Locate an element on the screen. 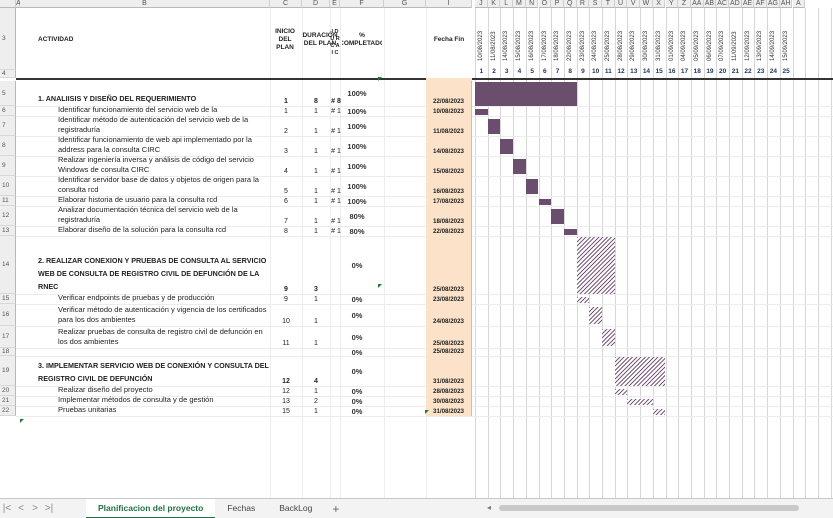 Image resolution: width=833 pixels, height=518 pixels. cell-fecha-fin: 15/08/2023 is located at coordinates (449, 166).